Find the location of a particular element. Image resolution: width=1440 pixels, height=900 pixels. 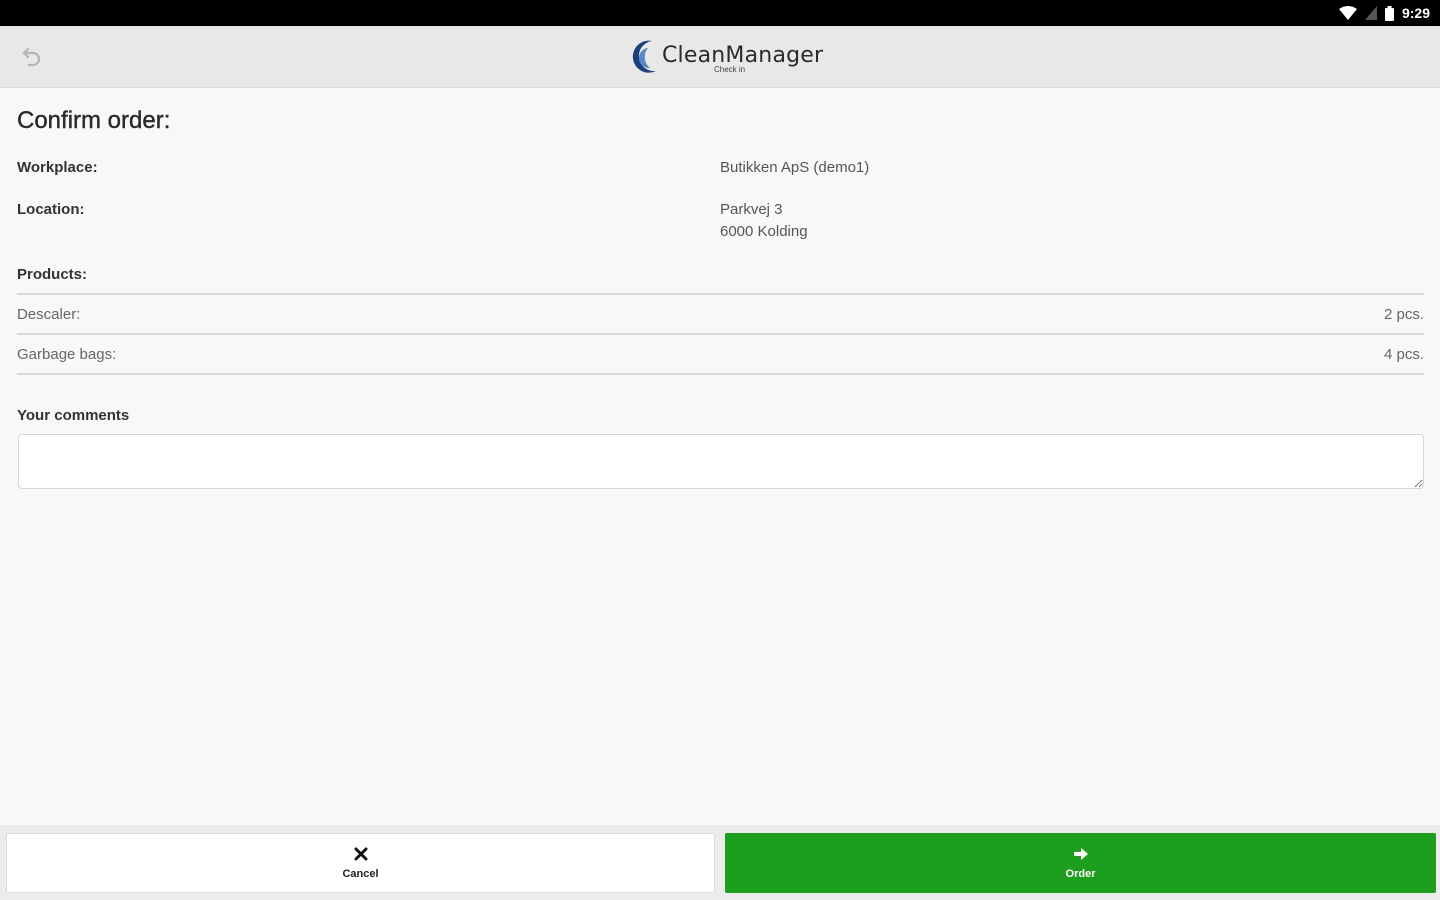

status-bar: 9:29 is located at coordinates (720, 13).